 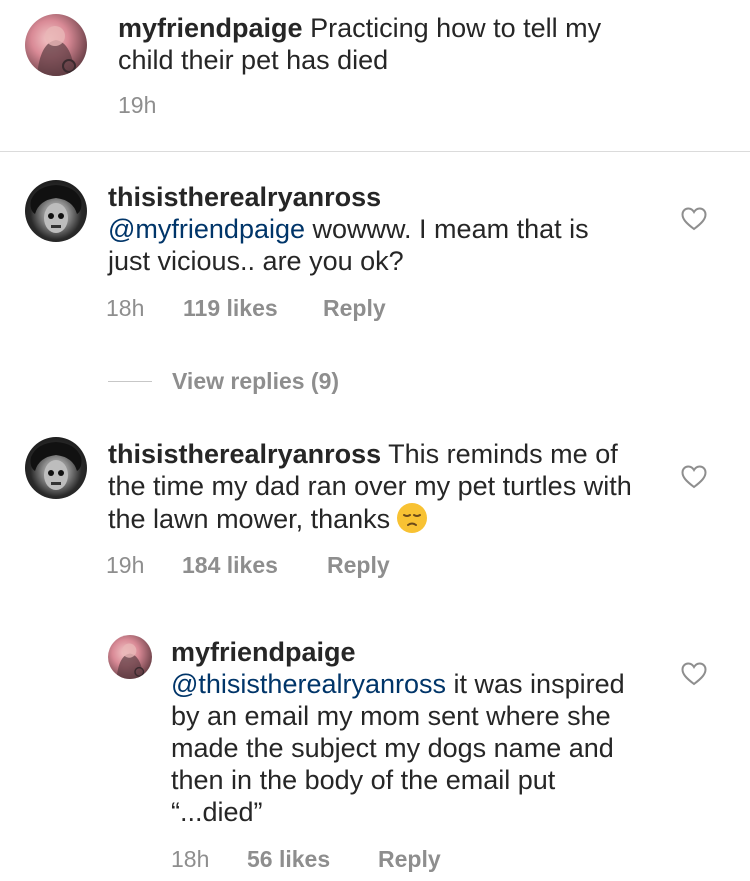 I want to click on caption-time: 19h, so click(x=137, y=105).